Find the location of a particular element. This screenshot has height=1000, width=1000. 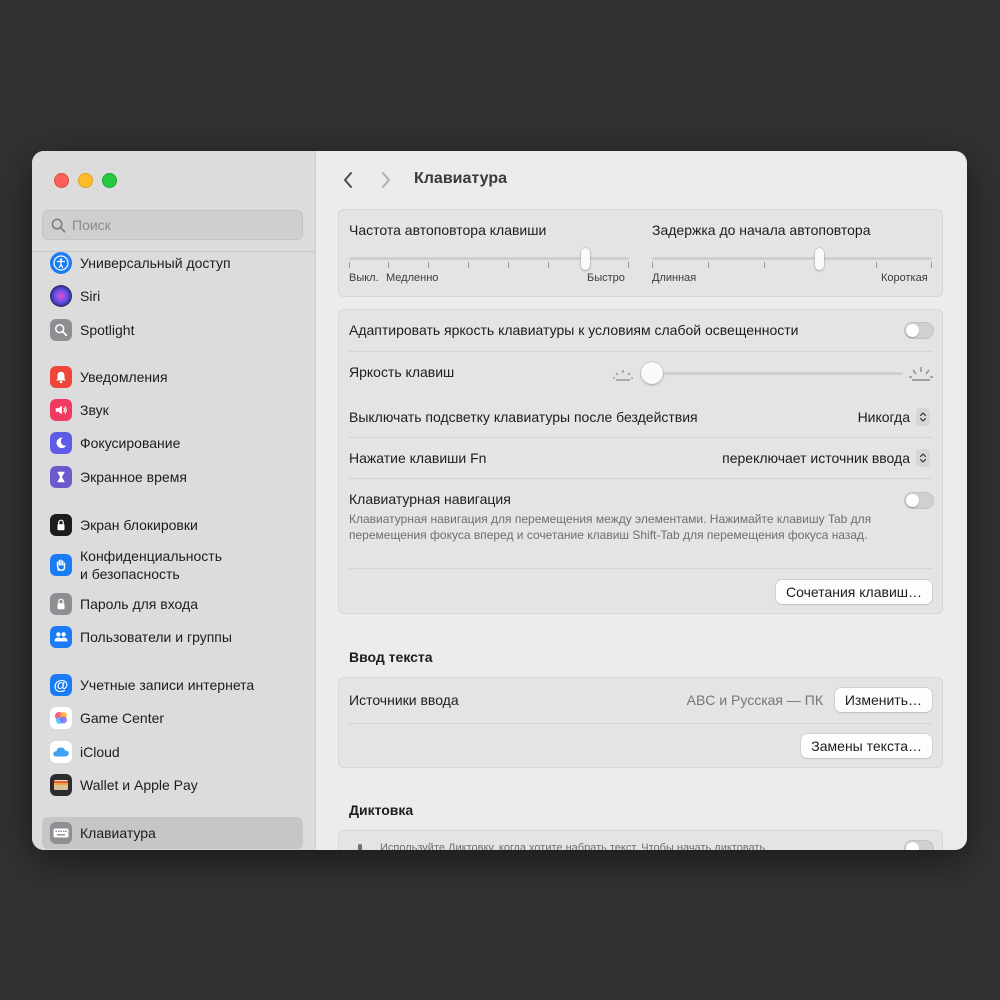

focus-icon is located at coordinates (61, 443).